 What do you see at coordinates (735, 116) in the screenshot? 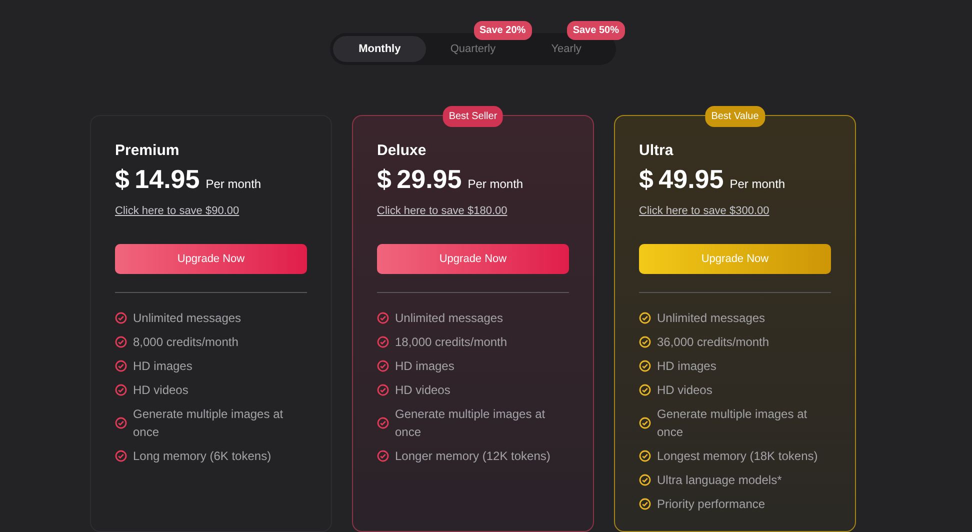
I see `plan-badge: Best Value` at bounding box center [735, 116].